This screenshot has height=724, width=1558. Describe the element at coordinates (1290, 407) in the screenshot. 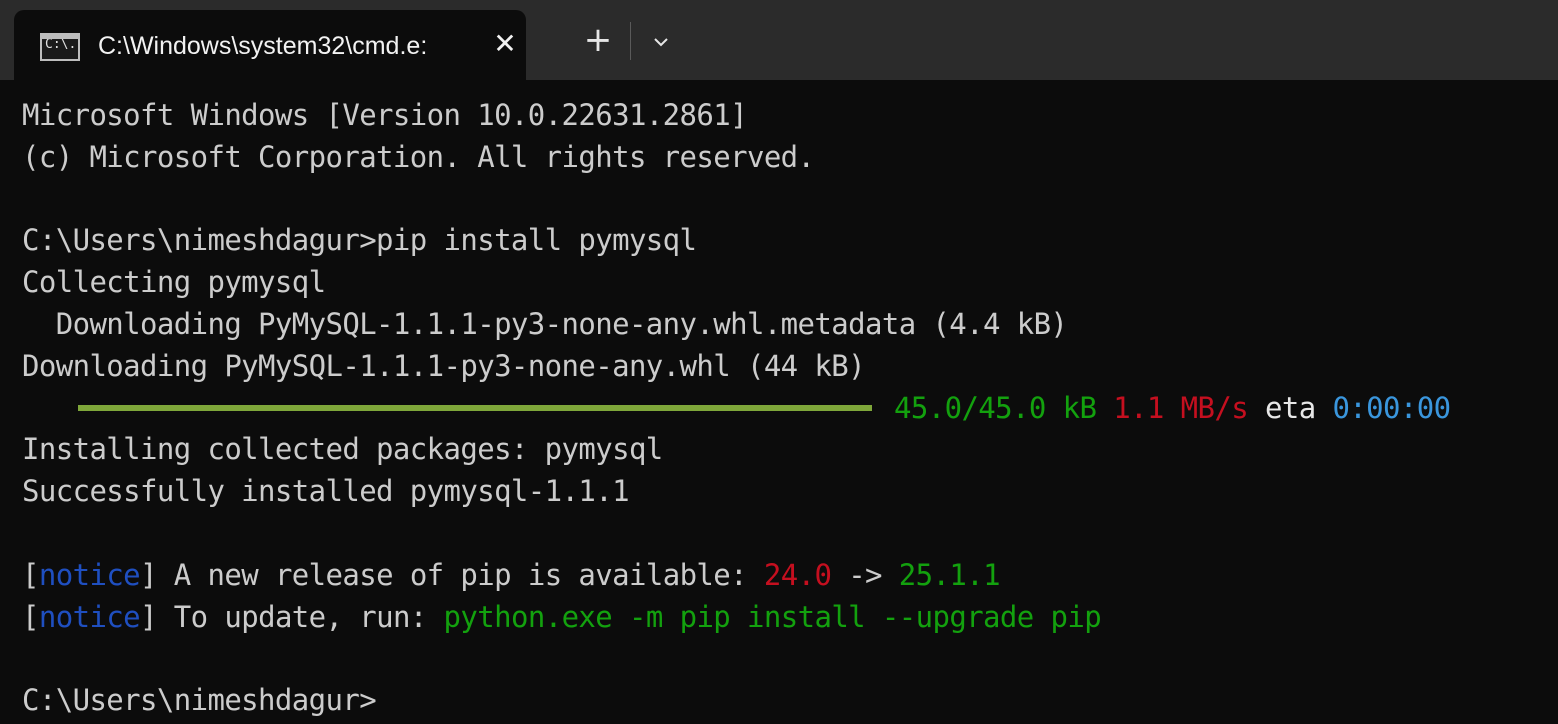

I see `progress-eta-label: eta` at that location.